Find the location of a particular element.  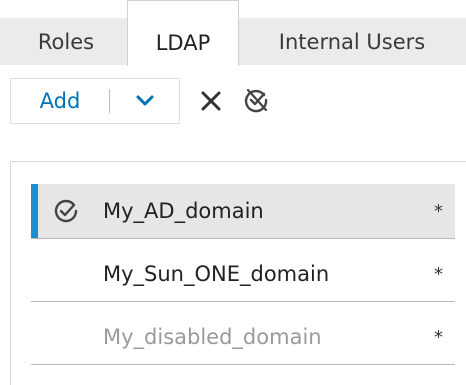

delete-button is located at coordinates (211, 101).